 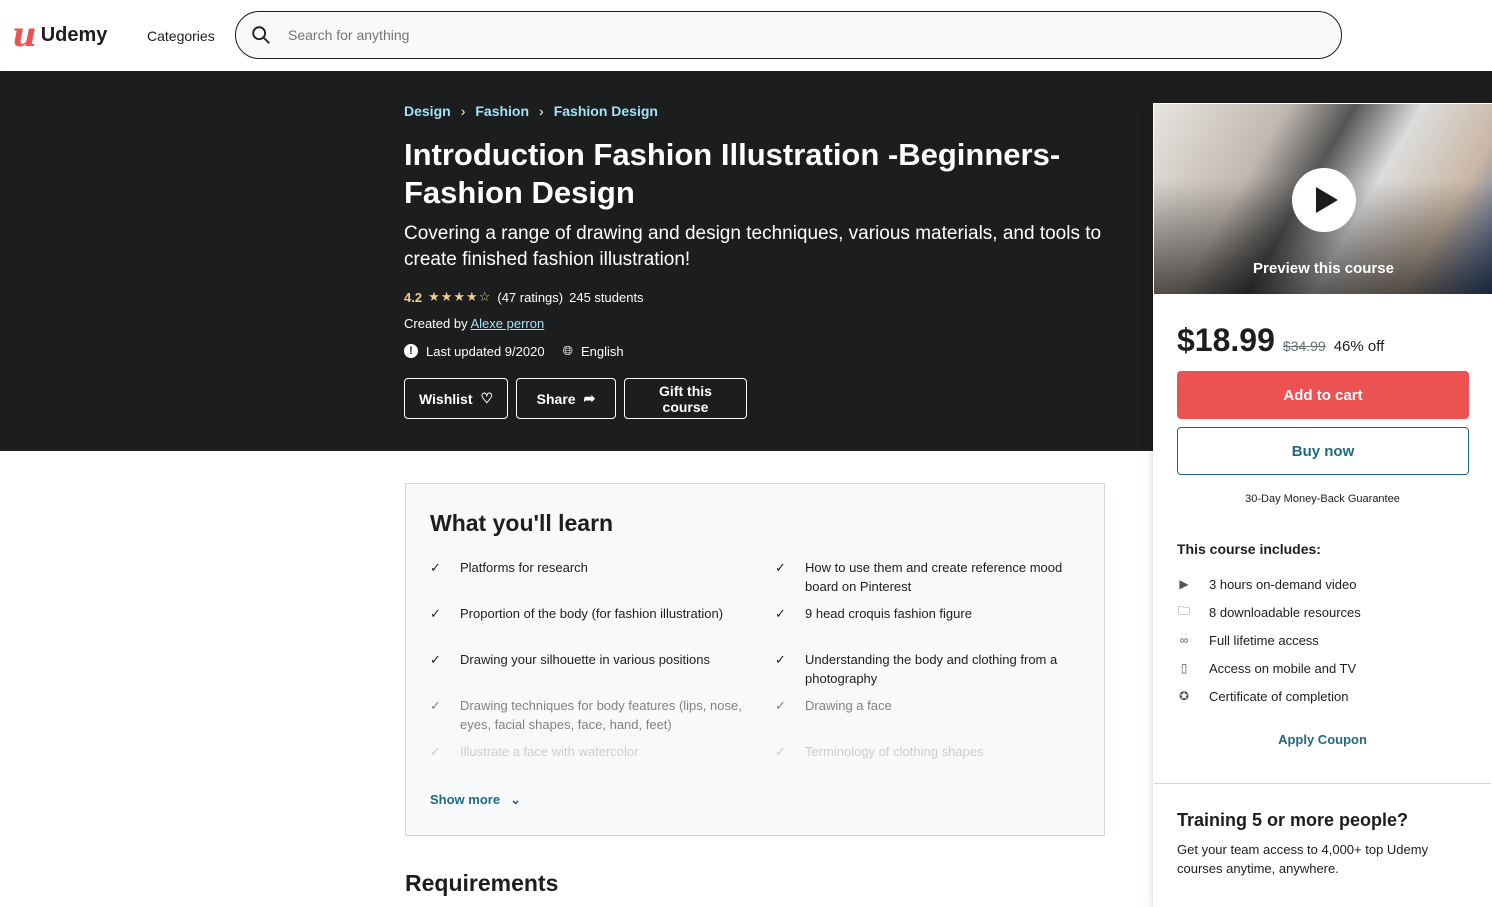 What do you see at coordinates (530, 297) in the screenshot?
I see `ratings-count: (47 ratings)` at bounding box center [530, 297].